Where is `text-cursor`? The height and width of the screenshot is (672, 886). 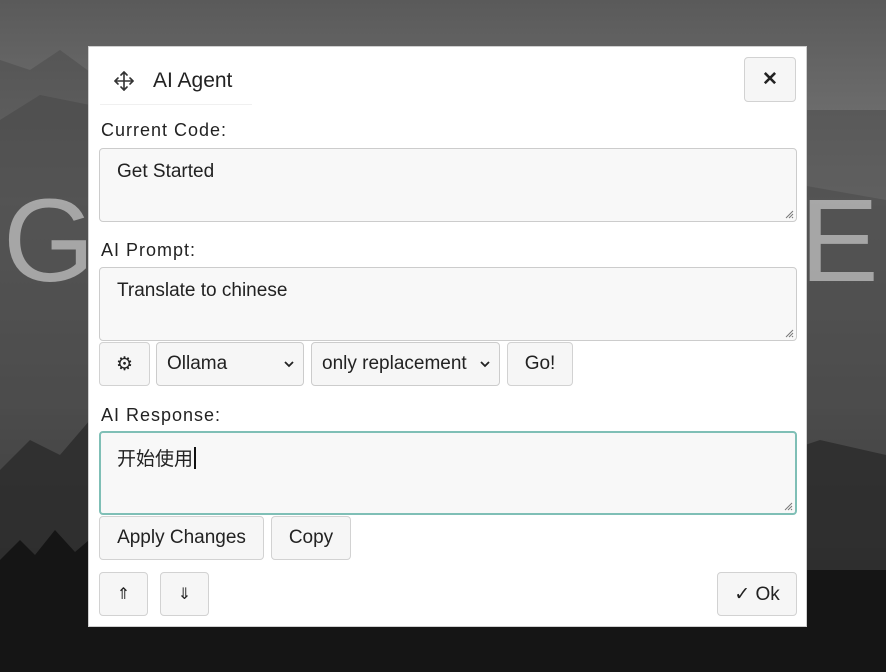
text-cursor is located at coordinates (195, 458).